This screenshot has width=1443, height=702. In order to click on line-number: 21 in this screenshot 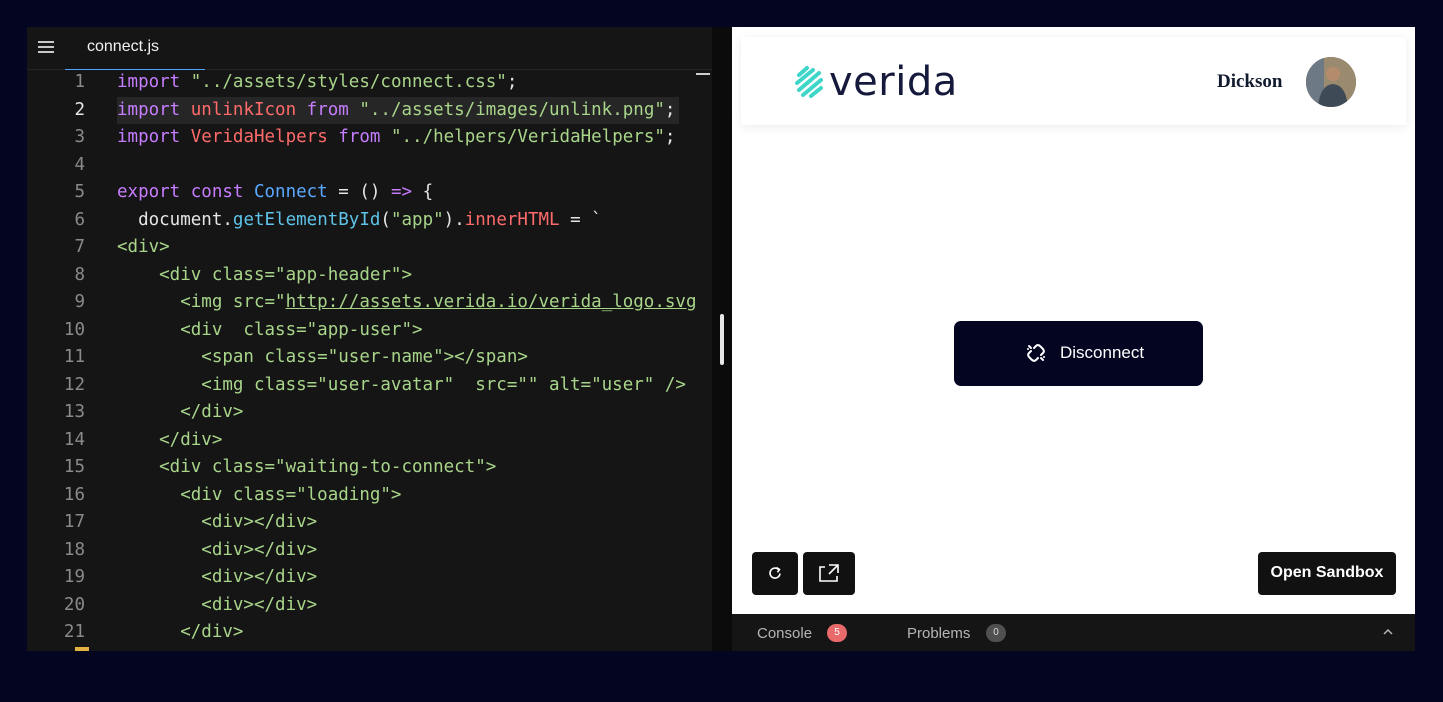, I will do `click(74, 632)`.